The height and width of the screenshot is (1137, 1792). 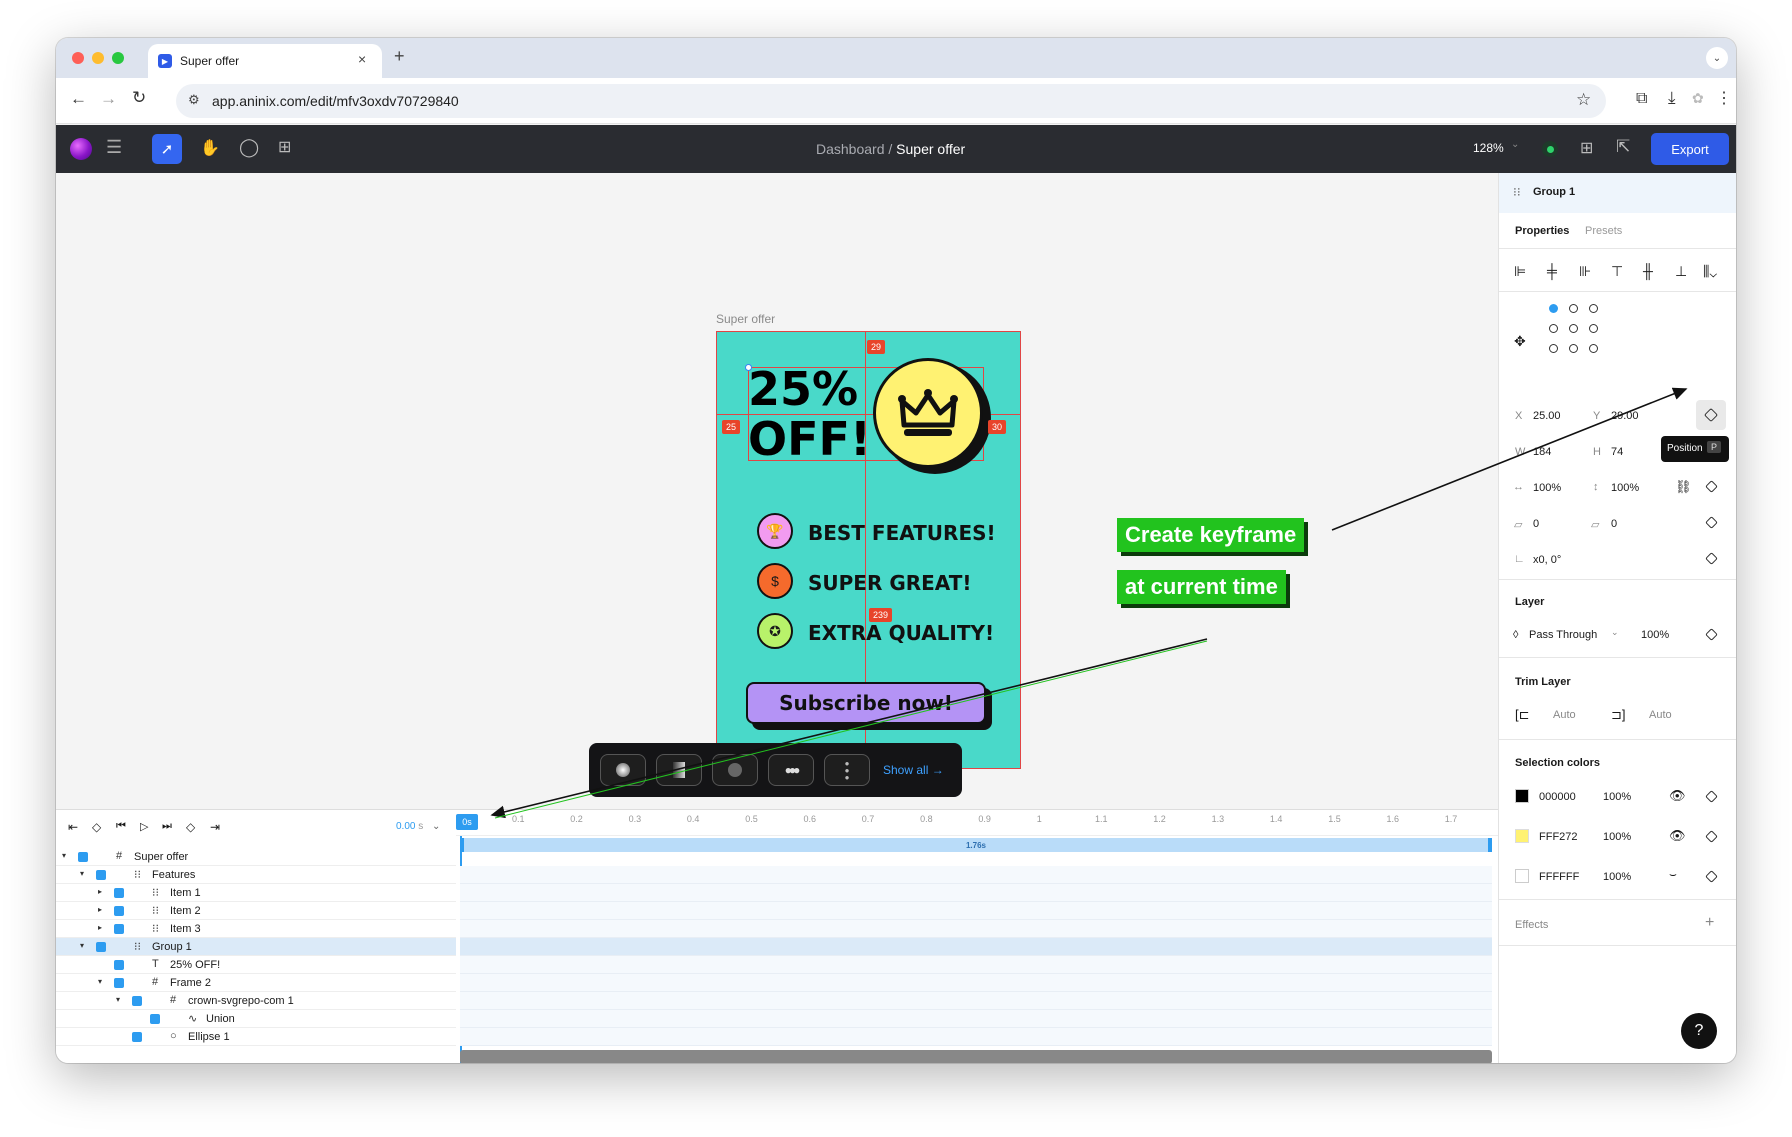 I want to click on arrow-to-timeline, so click(x=849, y=728).